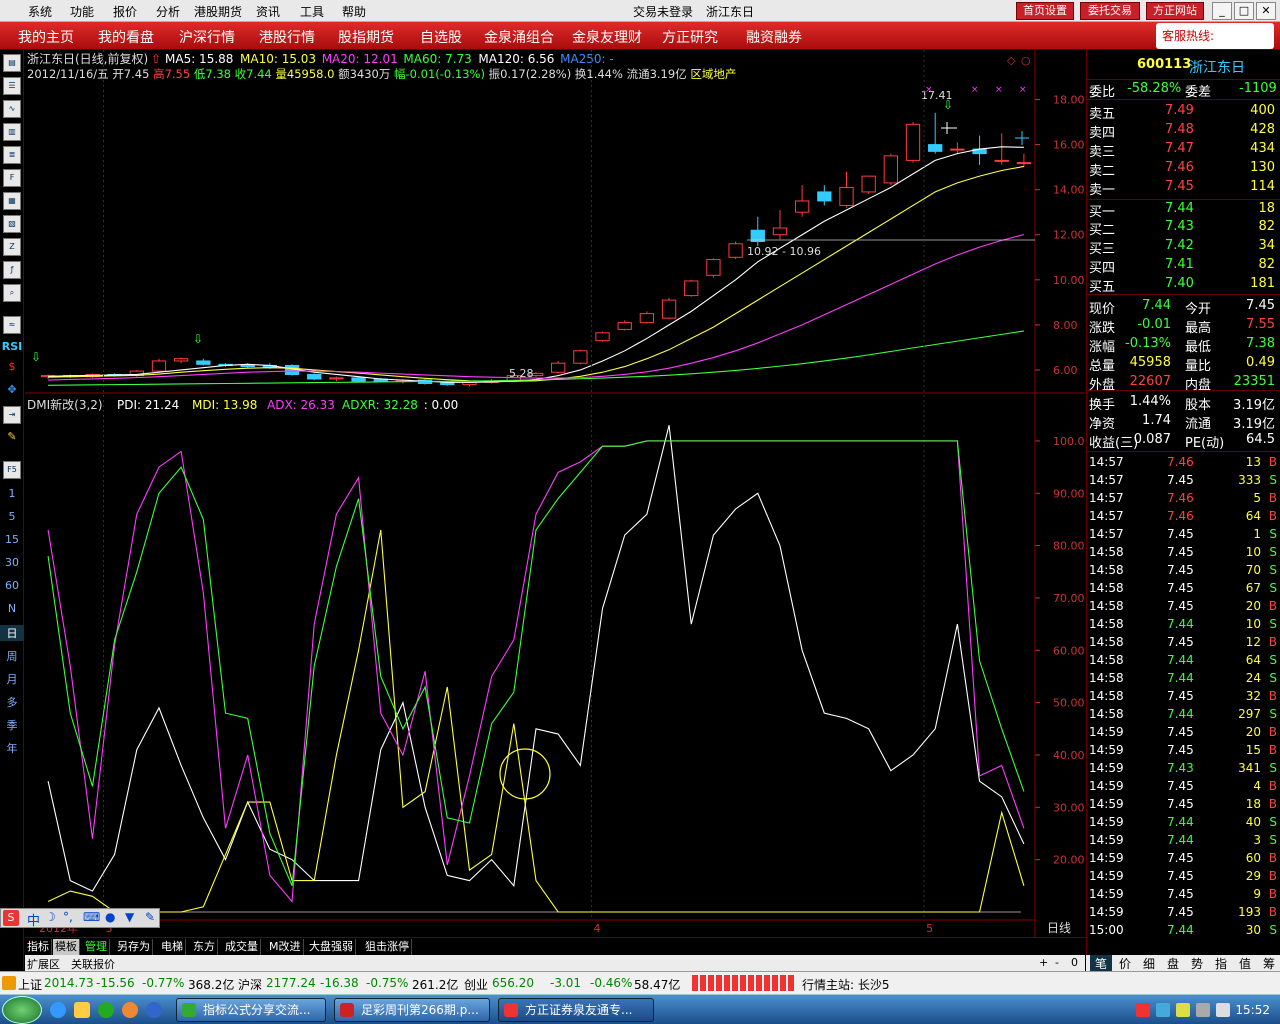 The height and width of the screenshot is (1024, 1280). What do you see at coordinates (12, 516) in the screenshot?
I see `period-5min: 5` at bounding box center [12, 516].